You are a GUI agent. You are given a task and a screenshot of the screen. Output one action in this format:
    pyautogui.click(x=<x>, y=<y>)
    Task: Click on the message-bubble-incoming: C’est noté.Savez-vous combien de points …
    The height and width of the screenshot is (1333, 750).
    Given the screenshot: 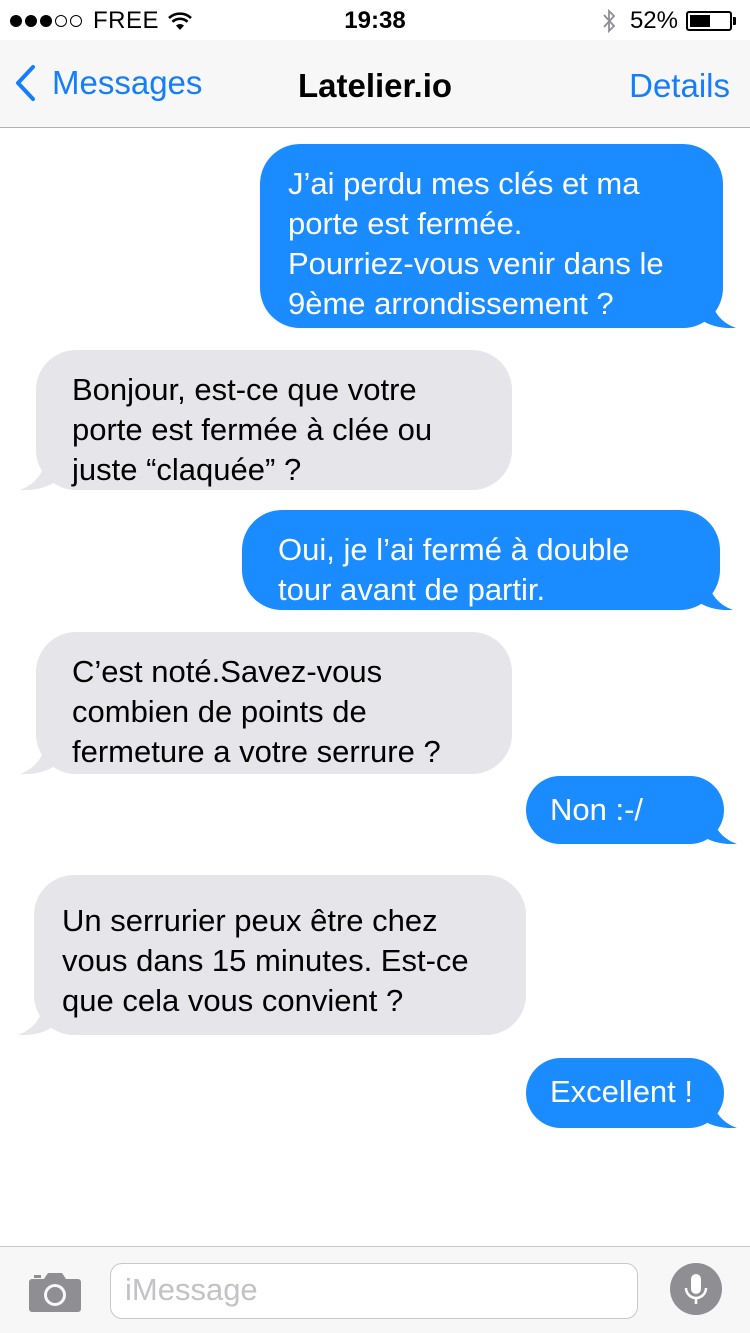 What is the action you would take?
    pyautogui.click(x=266, y=703)
    